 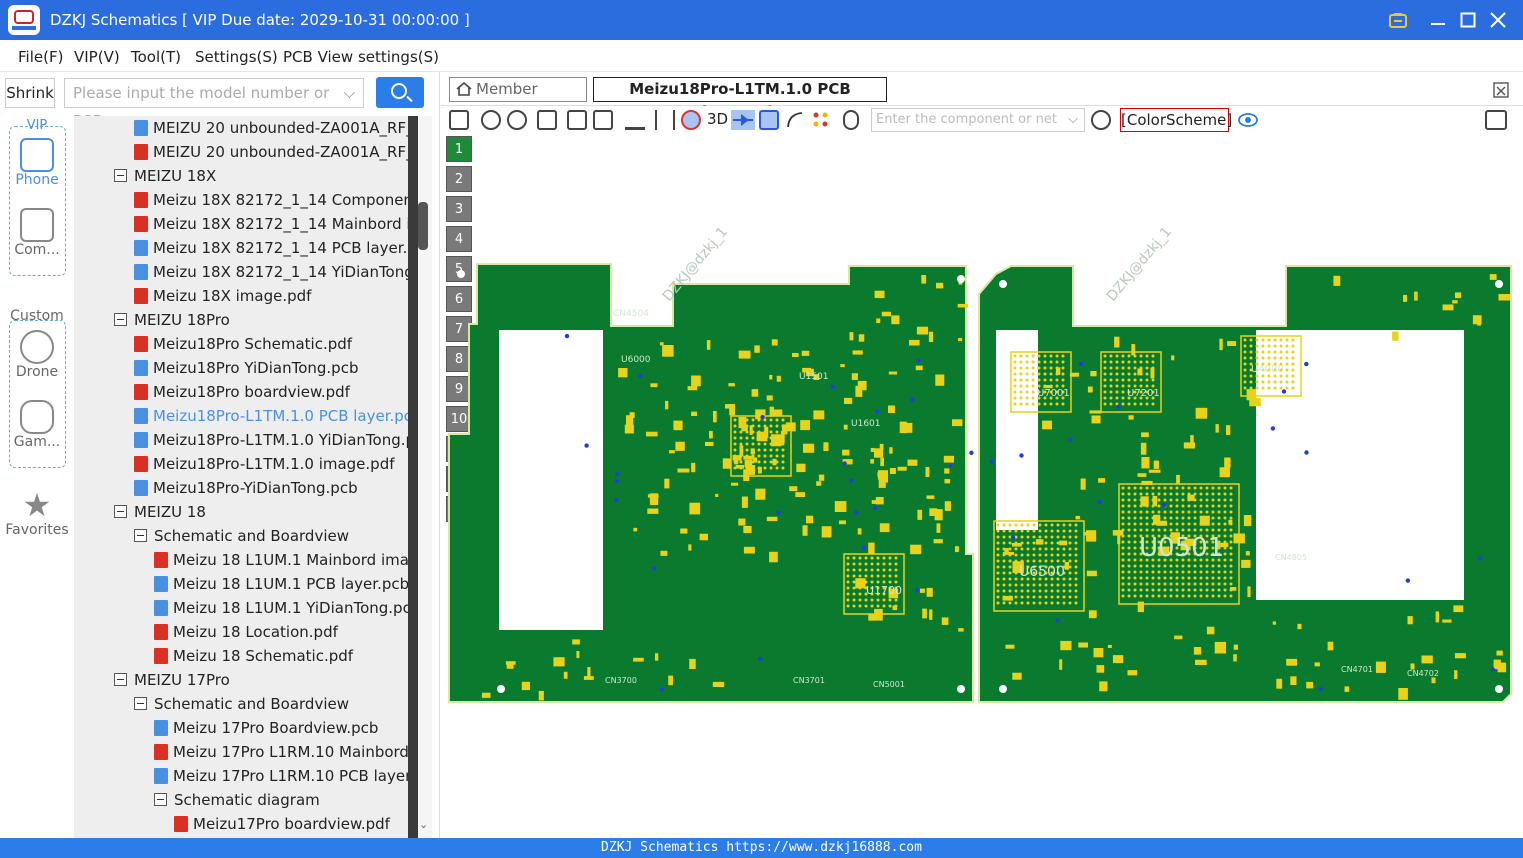 What do you see at coordinates (547, 120) in the screenshot?
I see `fit-view-icon` at bounding box center [547, 120].